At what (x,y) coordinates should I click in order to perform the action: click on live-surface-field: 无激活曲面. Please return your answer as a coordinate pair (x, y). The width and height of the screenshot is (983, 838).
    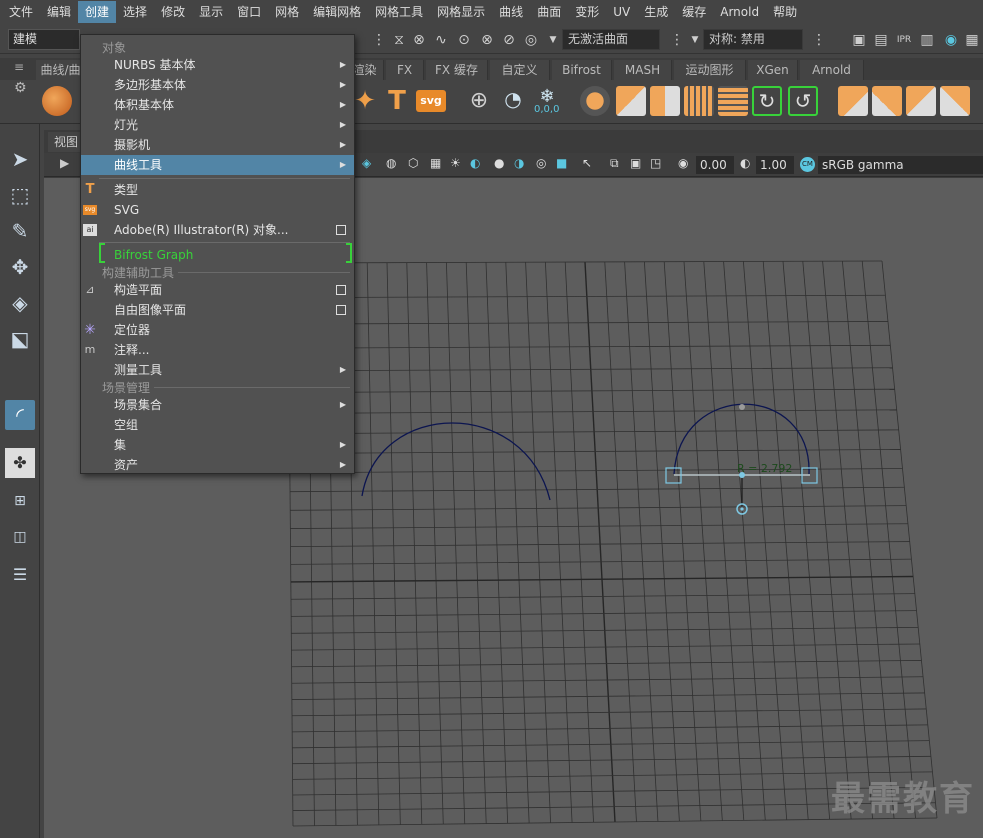
    Looking at the image, I should click on (611, 39).